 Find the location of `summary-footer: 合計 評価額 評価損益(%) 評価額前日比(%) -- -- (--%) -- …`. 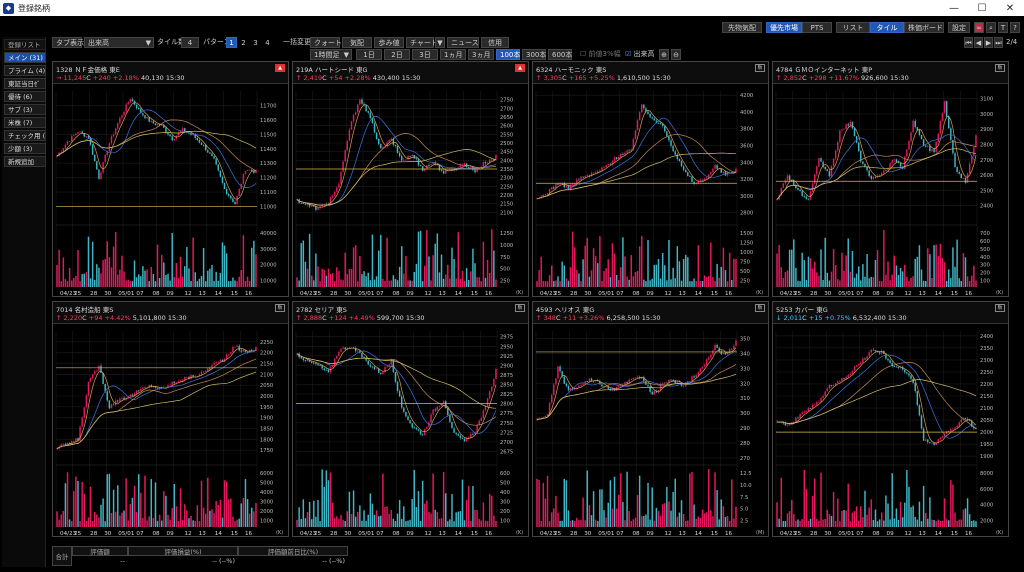

summary-footer: 合計 評価額 評価損益(%) 評価額前日比(%) -- -- (--%) -- … is located at coordinates (200, 556).